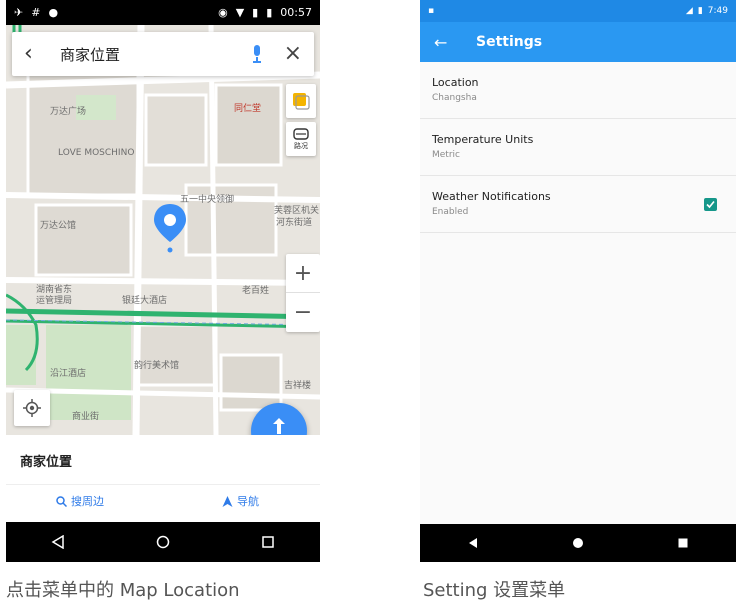  Describe the element at coordinates (58, 226) in the screenshot. I see `map-label: 万达公馆` at that location.